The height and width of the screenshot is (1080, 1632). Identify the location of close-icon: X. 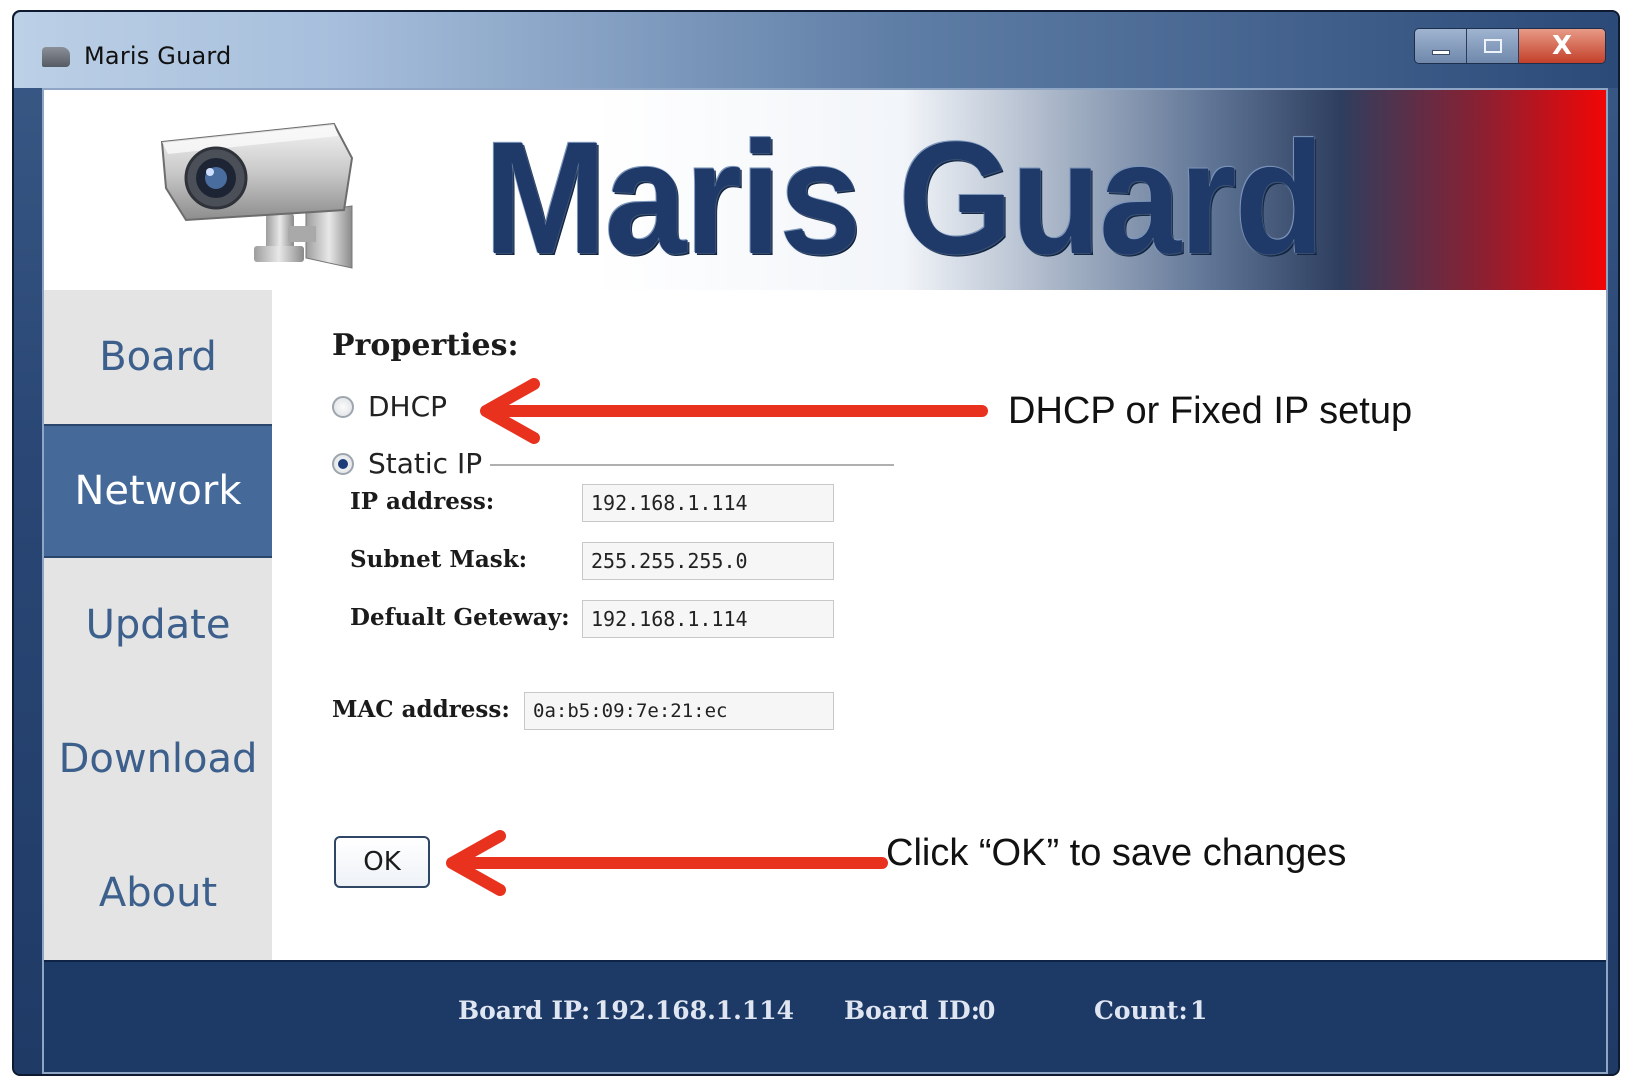
(1562, 46).